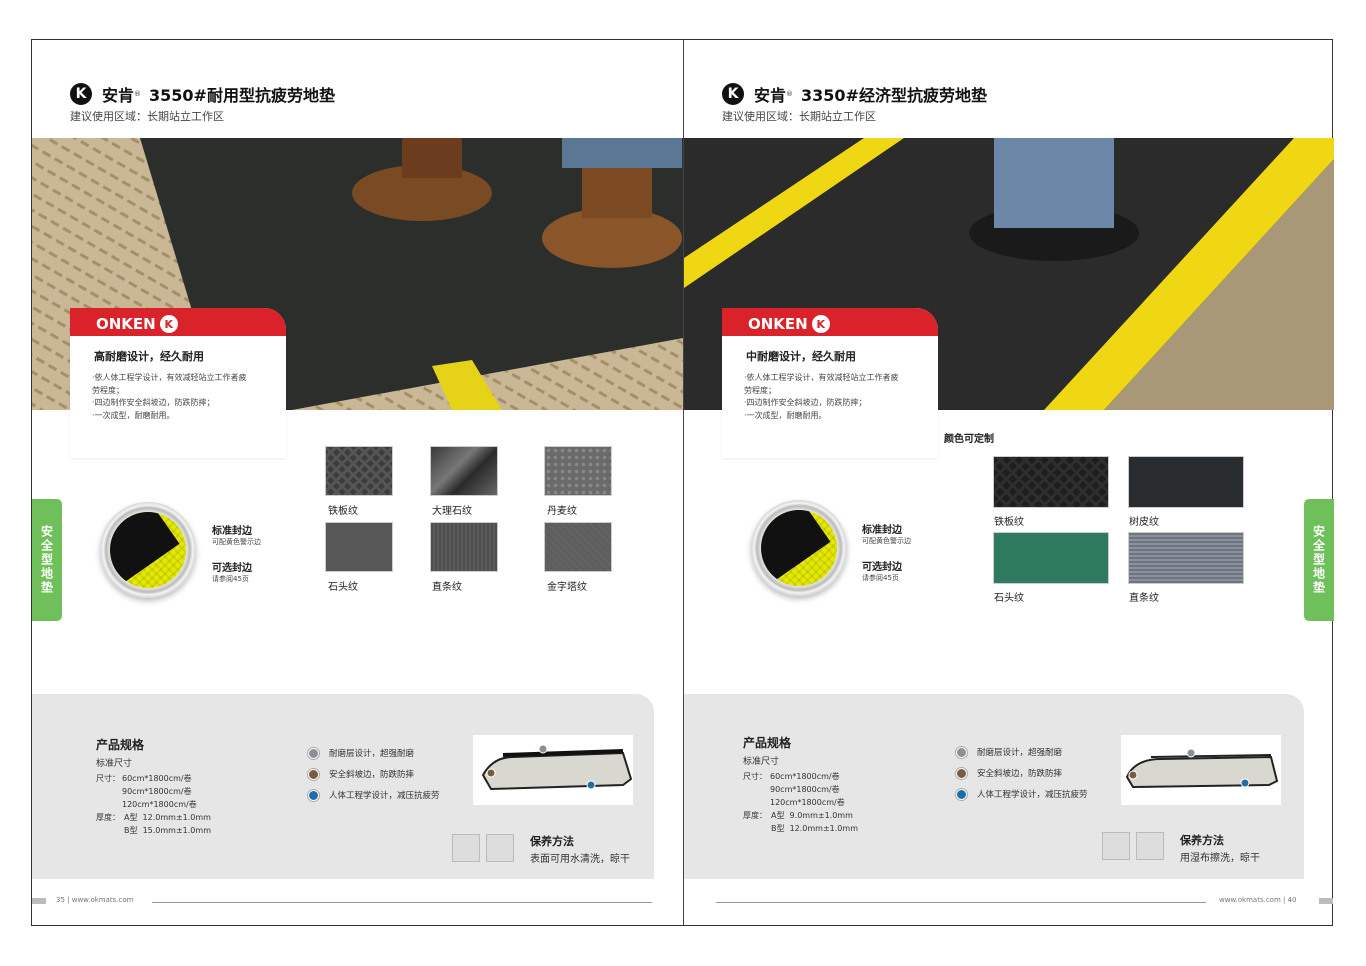 This screenshot has height=966, width=1366. What do you see at coordinates (1186, 558) in the screenshot?
I see `swatch-straight-rib` at bounding box center [1186, 558].